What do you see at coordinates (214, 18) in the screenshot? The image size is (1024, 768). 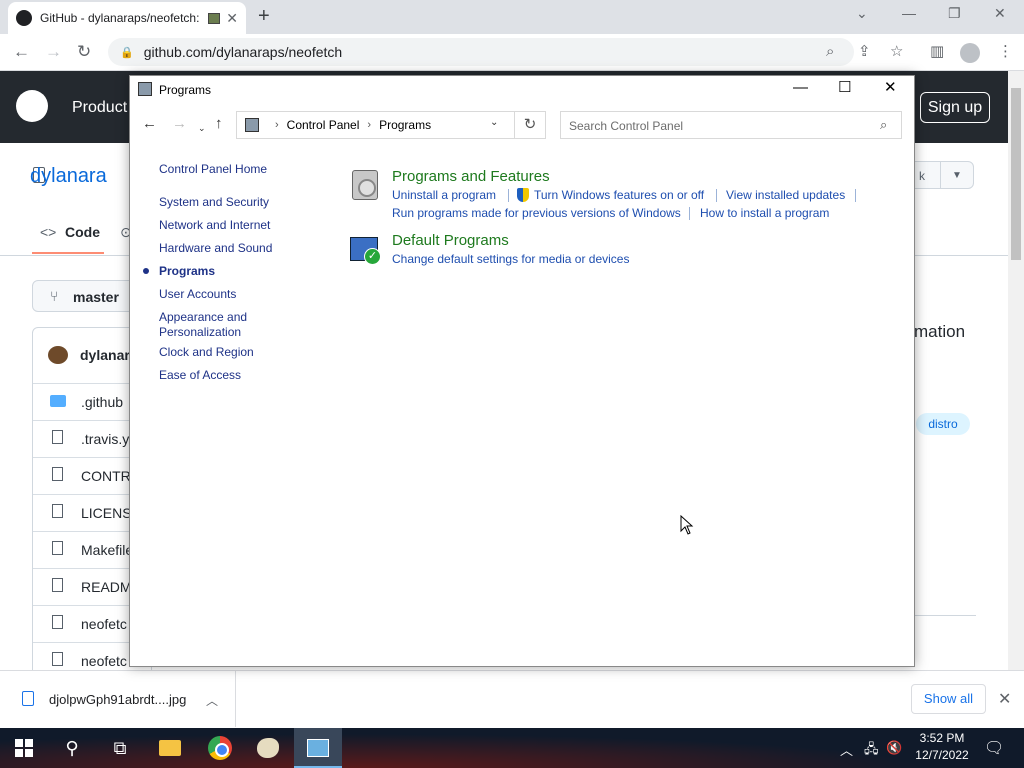 I see `tab-image-icon` at bounding box center [214, 18].